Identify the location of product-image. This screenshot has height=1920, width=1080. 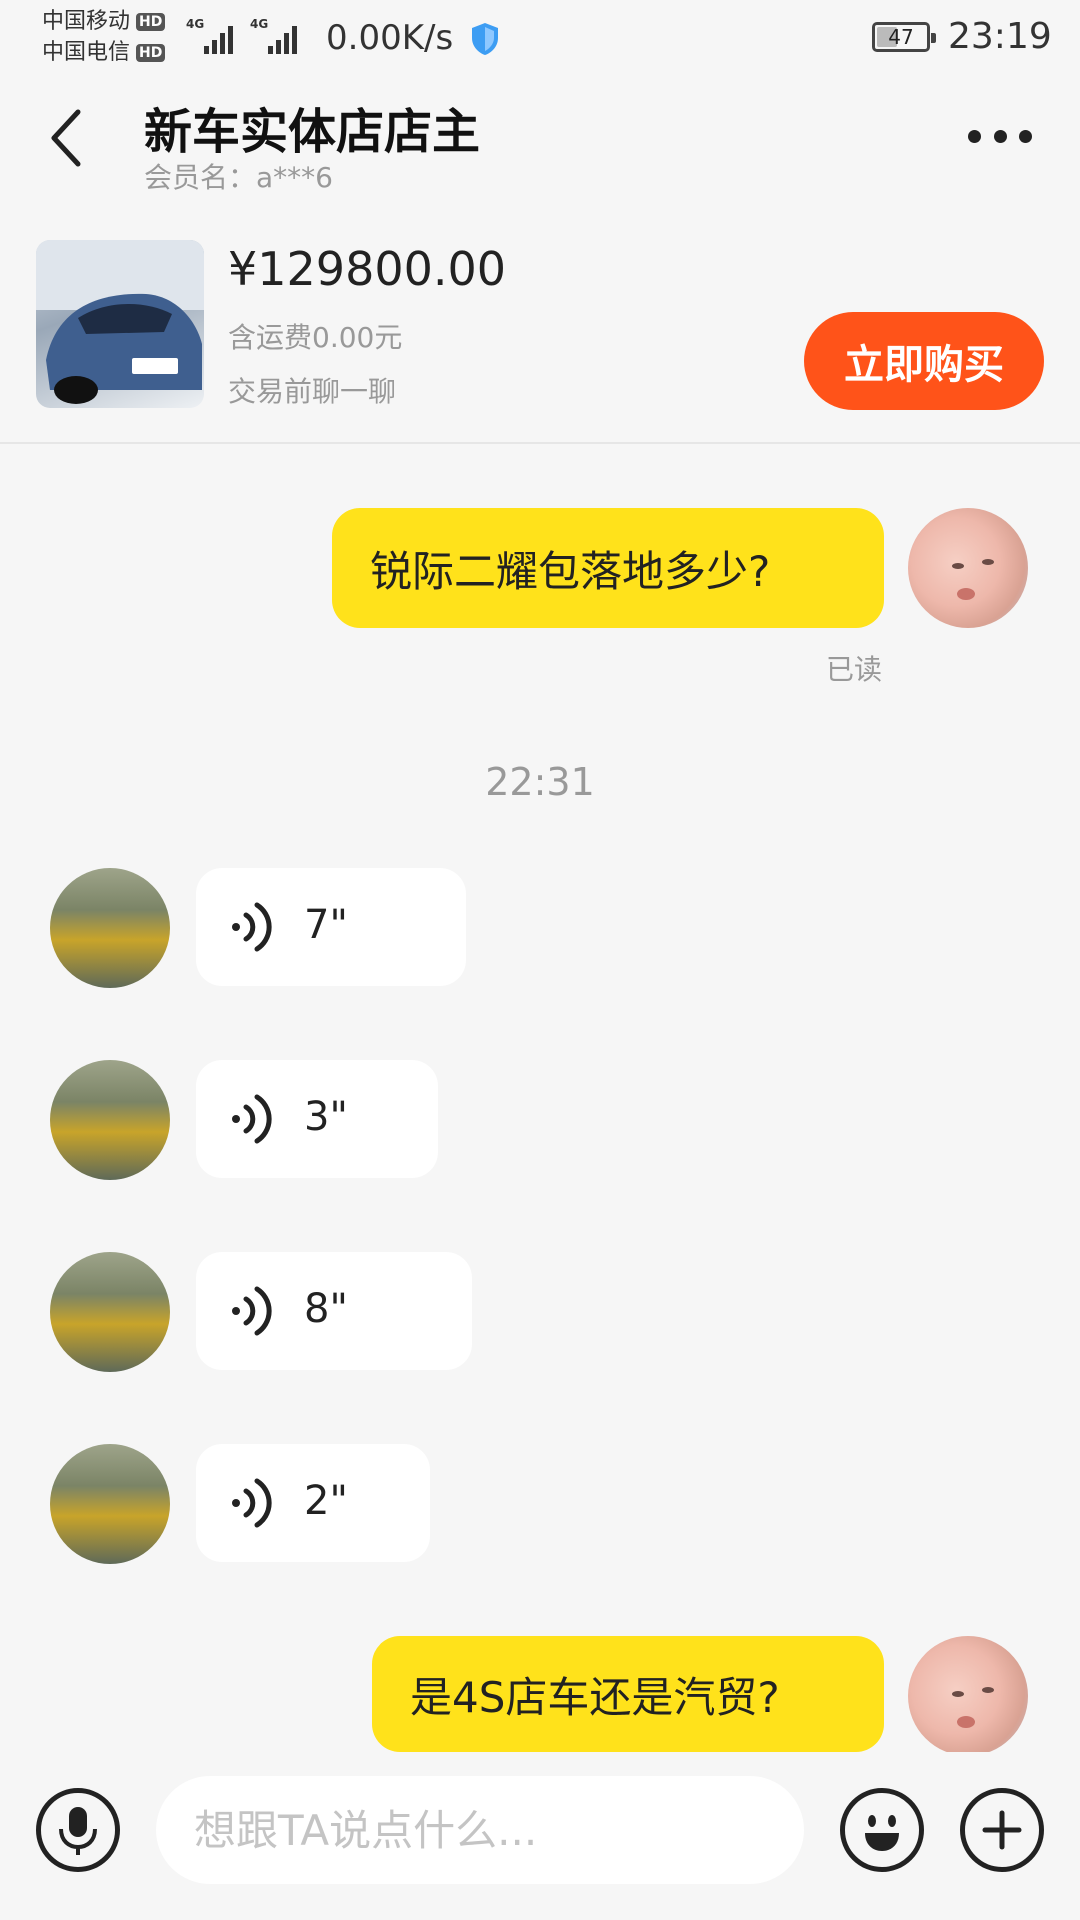
(120, 324).